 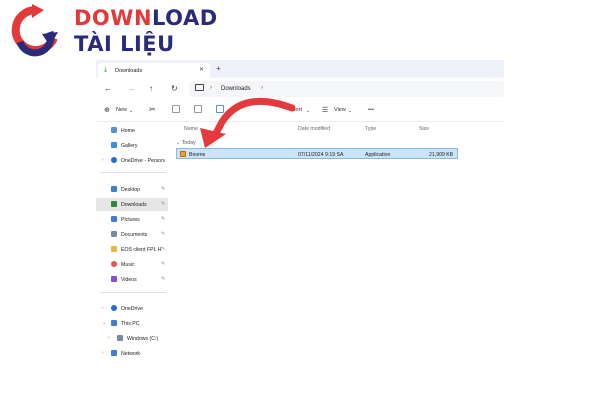 What do you see at coordinates (114, 353) in the screenshot?
I see `network-icon` at bounding box center [114, 353].